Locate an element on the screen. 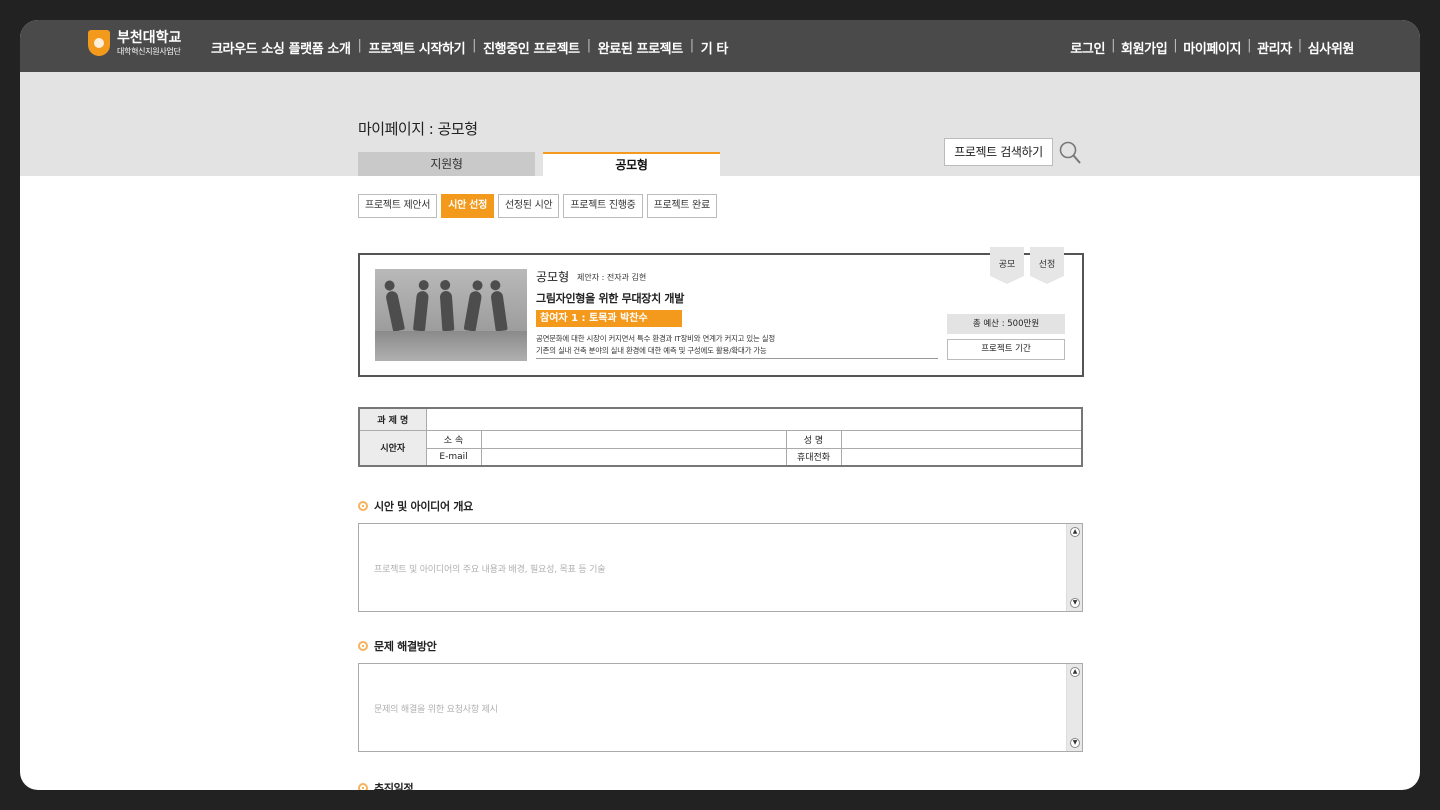 The width and height of the screenshot is (1440, 810). search-icon is located at coordinates (1070, 153).